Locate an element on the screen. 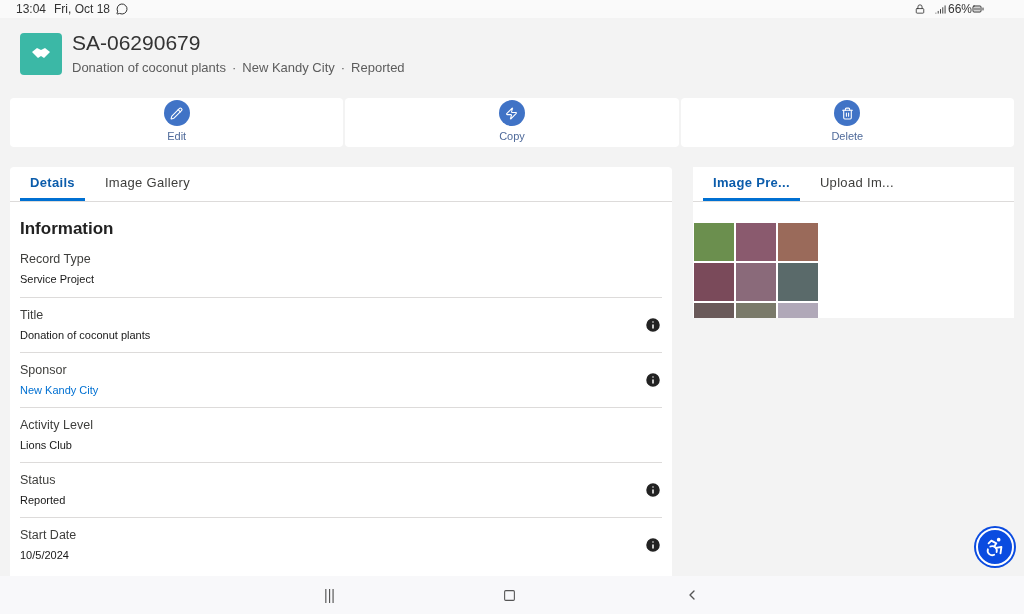 Image resolution: width=1024 pixels, height=614 pixels. action-button: Copy is located at coordinates (512, 122).